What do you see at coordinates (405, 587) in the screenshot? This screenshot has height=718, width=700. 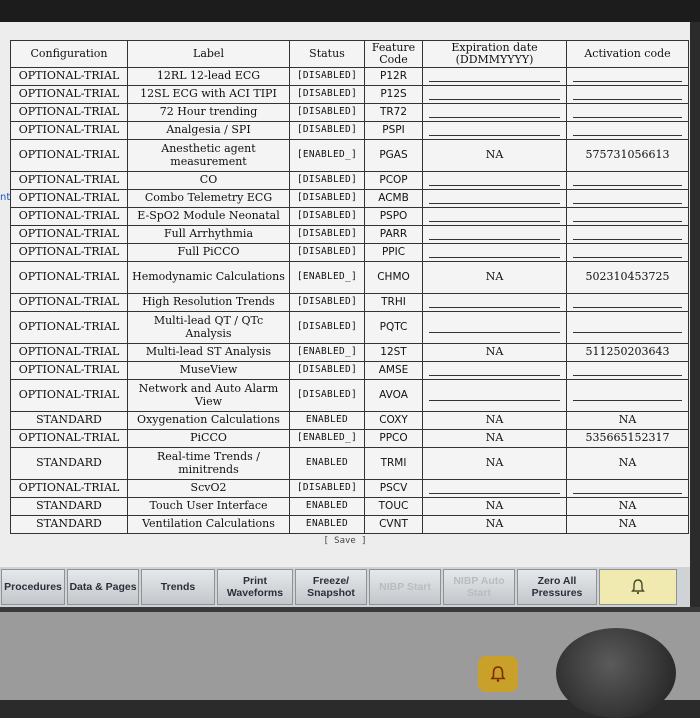 I see `nibp-start-button: NIBP Start` at bounding box center [405, 587].